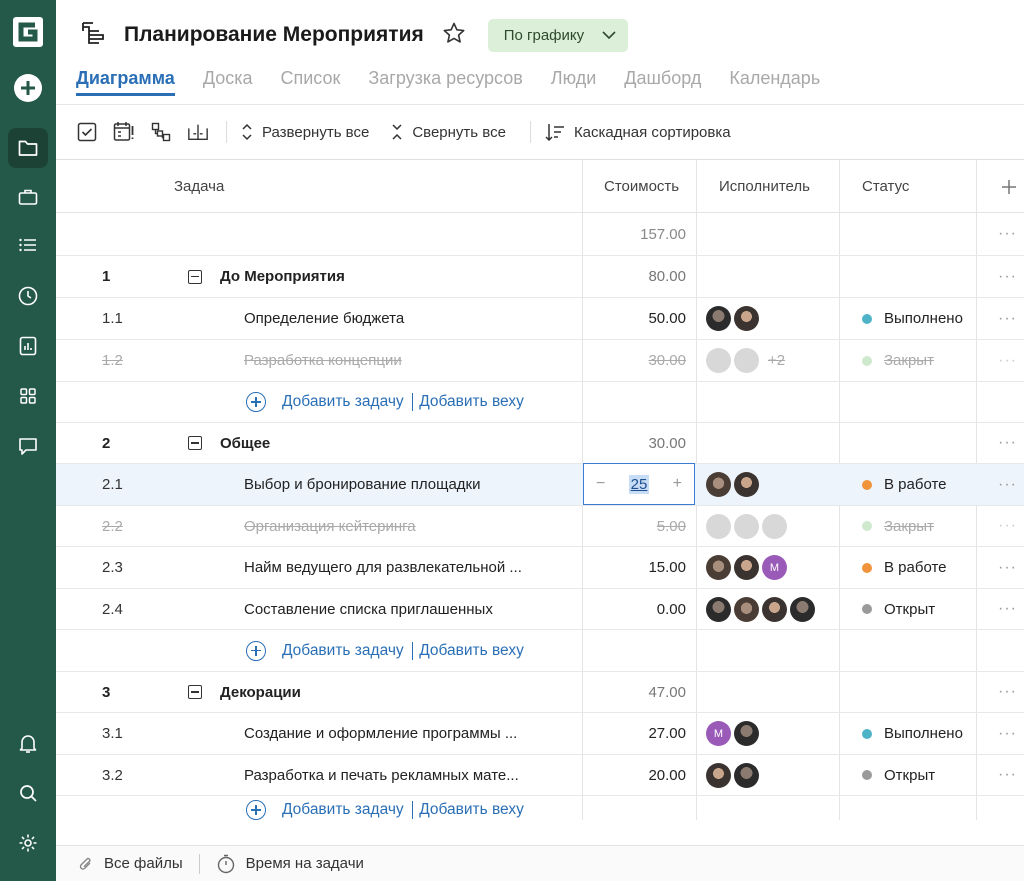  I want to click on task-name: Декорации, so click(380, 692).